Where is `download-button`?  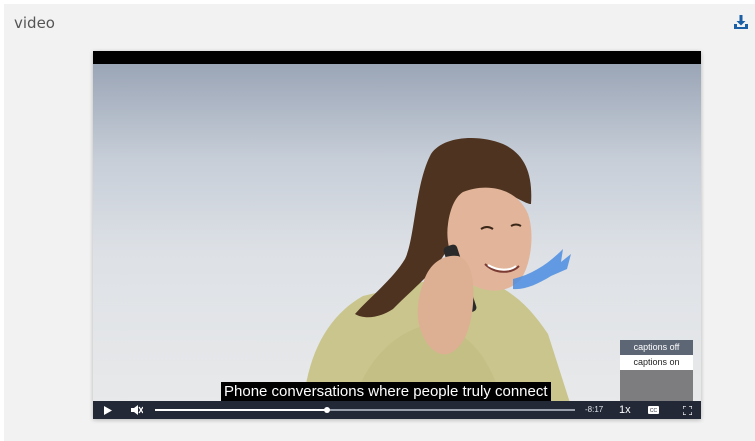
download-button is located at coordinates (741, 22).